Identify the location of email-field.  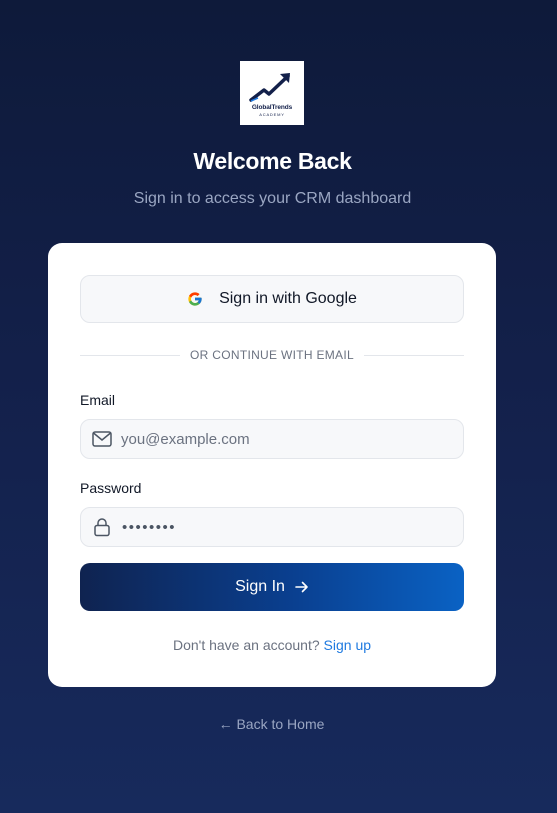
(272, 439).